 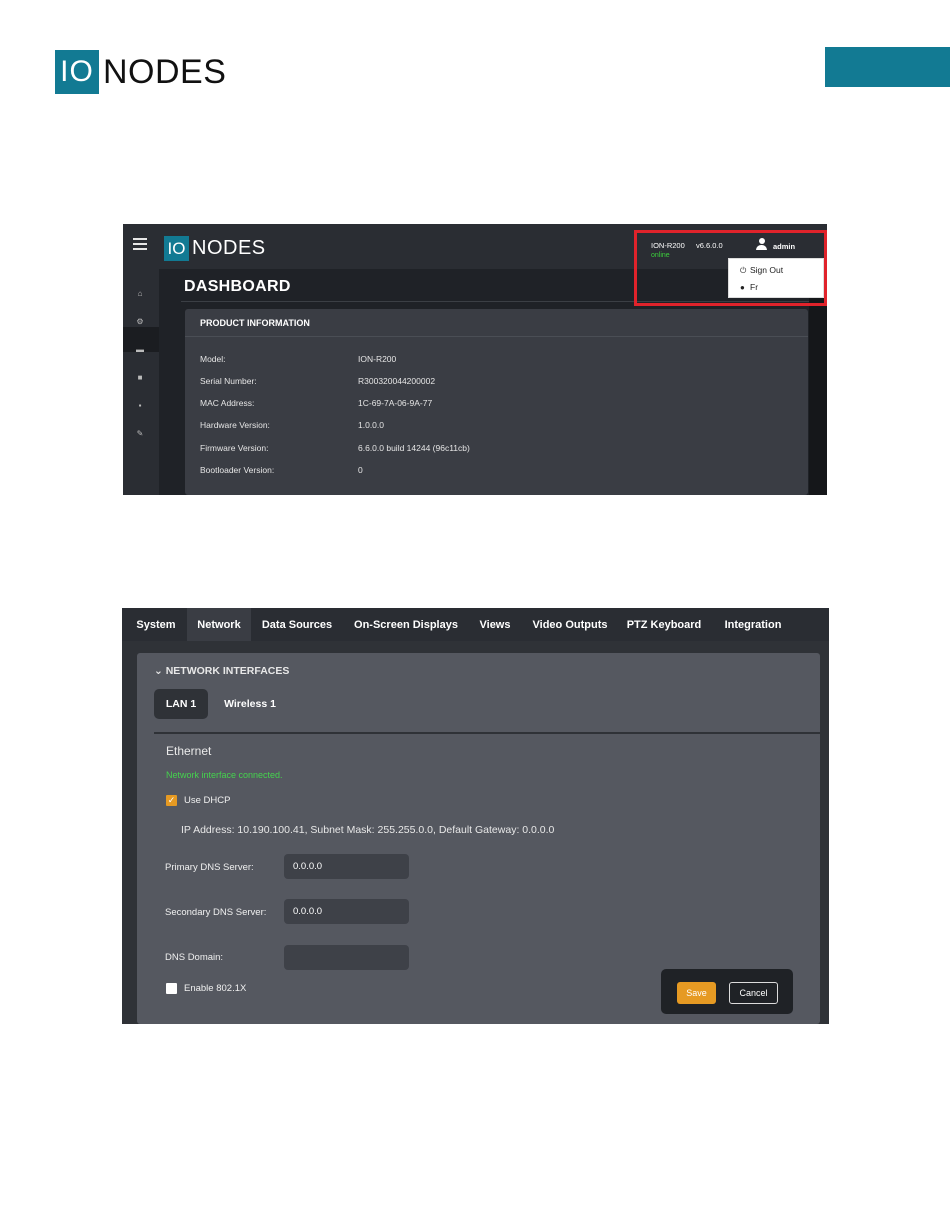 What do you see at coordinates (297, 624) in the screenshot?
I see `tab-data-sources: Data Sources` at bounding box center [297, 624].